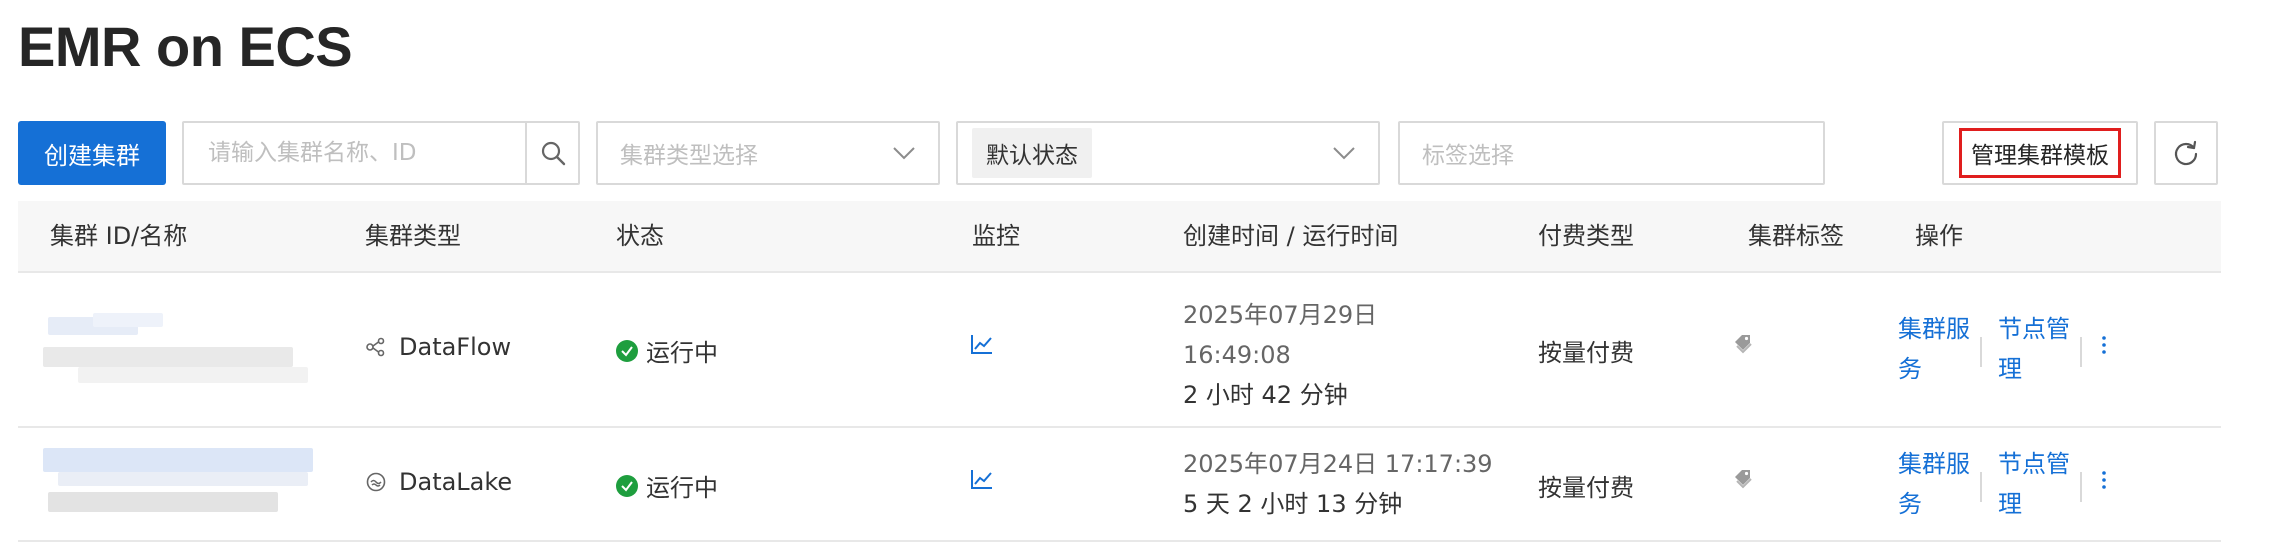 The image size is (2270, 560). Describe the element at coordinates (1338, 484) in the screenshot. I see `time-cell: 2025年07月24日 17:17:39 5 天 2 小时 13 分钟` at that location.